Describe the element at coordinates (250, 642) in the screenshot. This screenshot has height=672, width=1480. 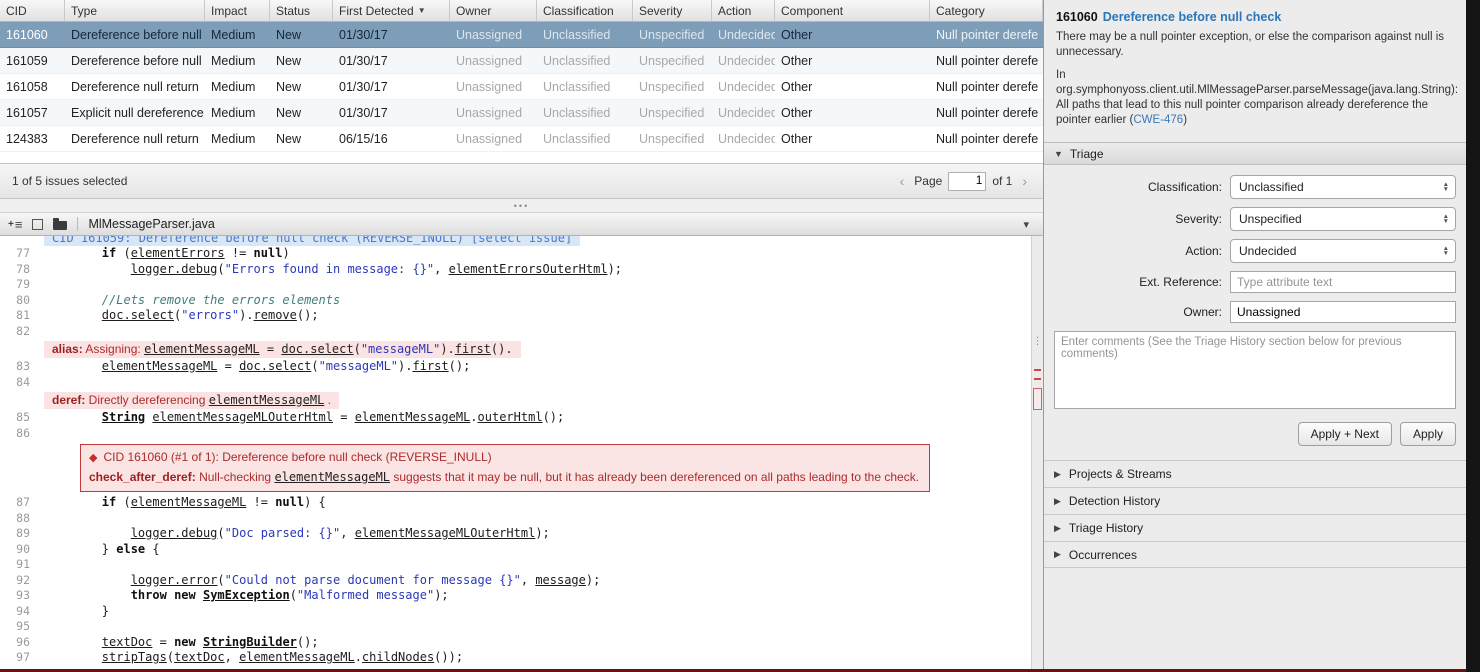
I see `code-identifier-link: StringBuilder` at that location.